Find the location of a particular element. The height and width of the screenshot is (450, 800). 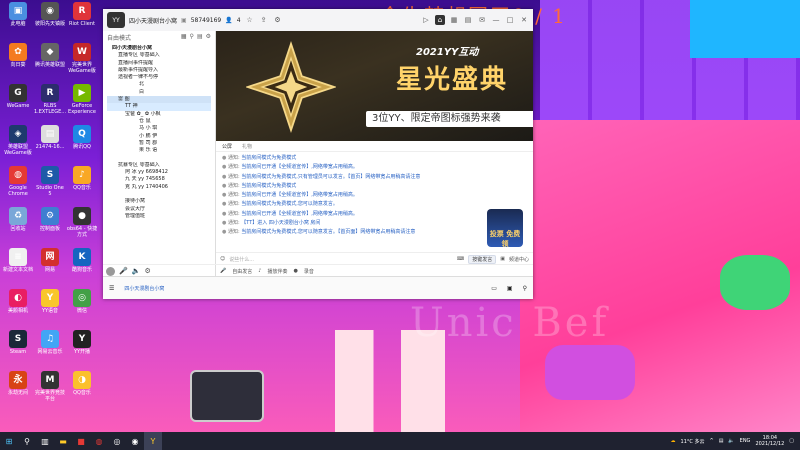

desktop-icon: S Studio One 5 is located at coordinates (50, 181).